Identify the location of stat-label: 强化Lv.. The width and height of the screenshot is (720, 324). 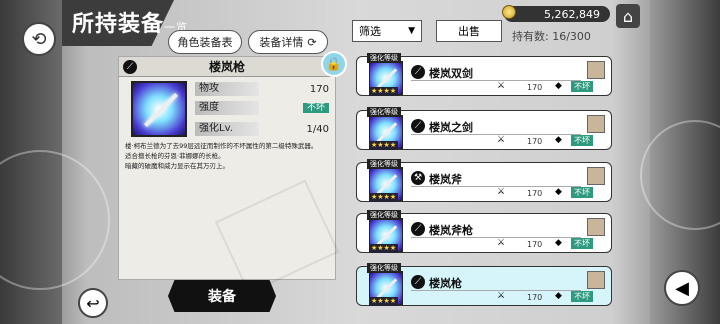
(227, 129).